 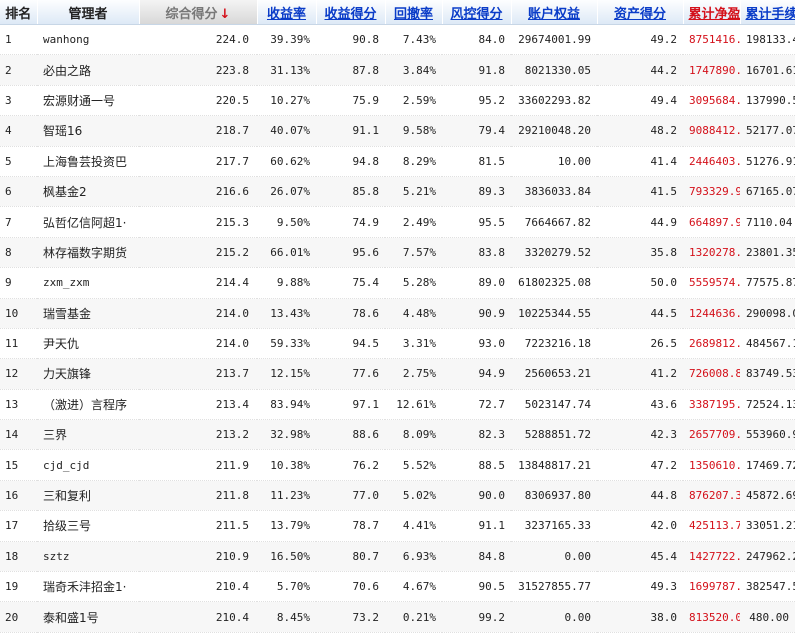 What do you see at coordinates (554, 253) in the screenshot?
I see `equity-cell: 3320279.52` at bounding box center [554, 253].